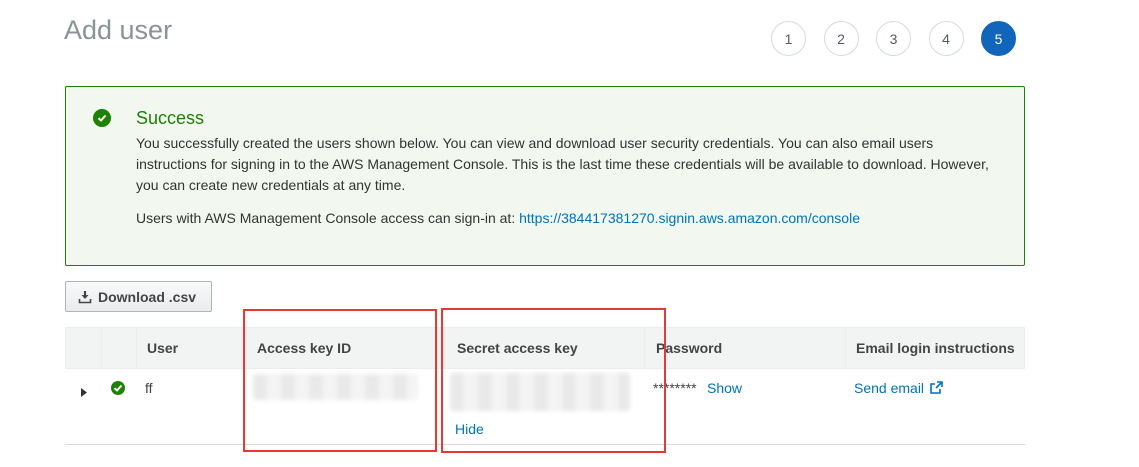 The image size is (1139, 467). Describe the element at coordinates (84, 392) in the screenshot. I see `expand-row-icon` at that location.